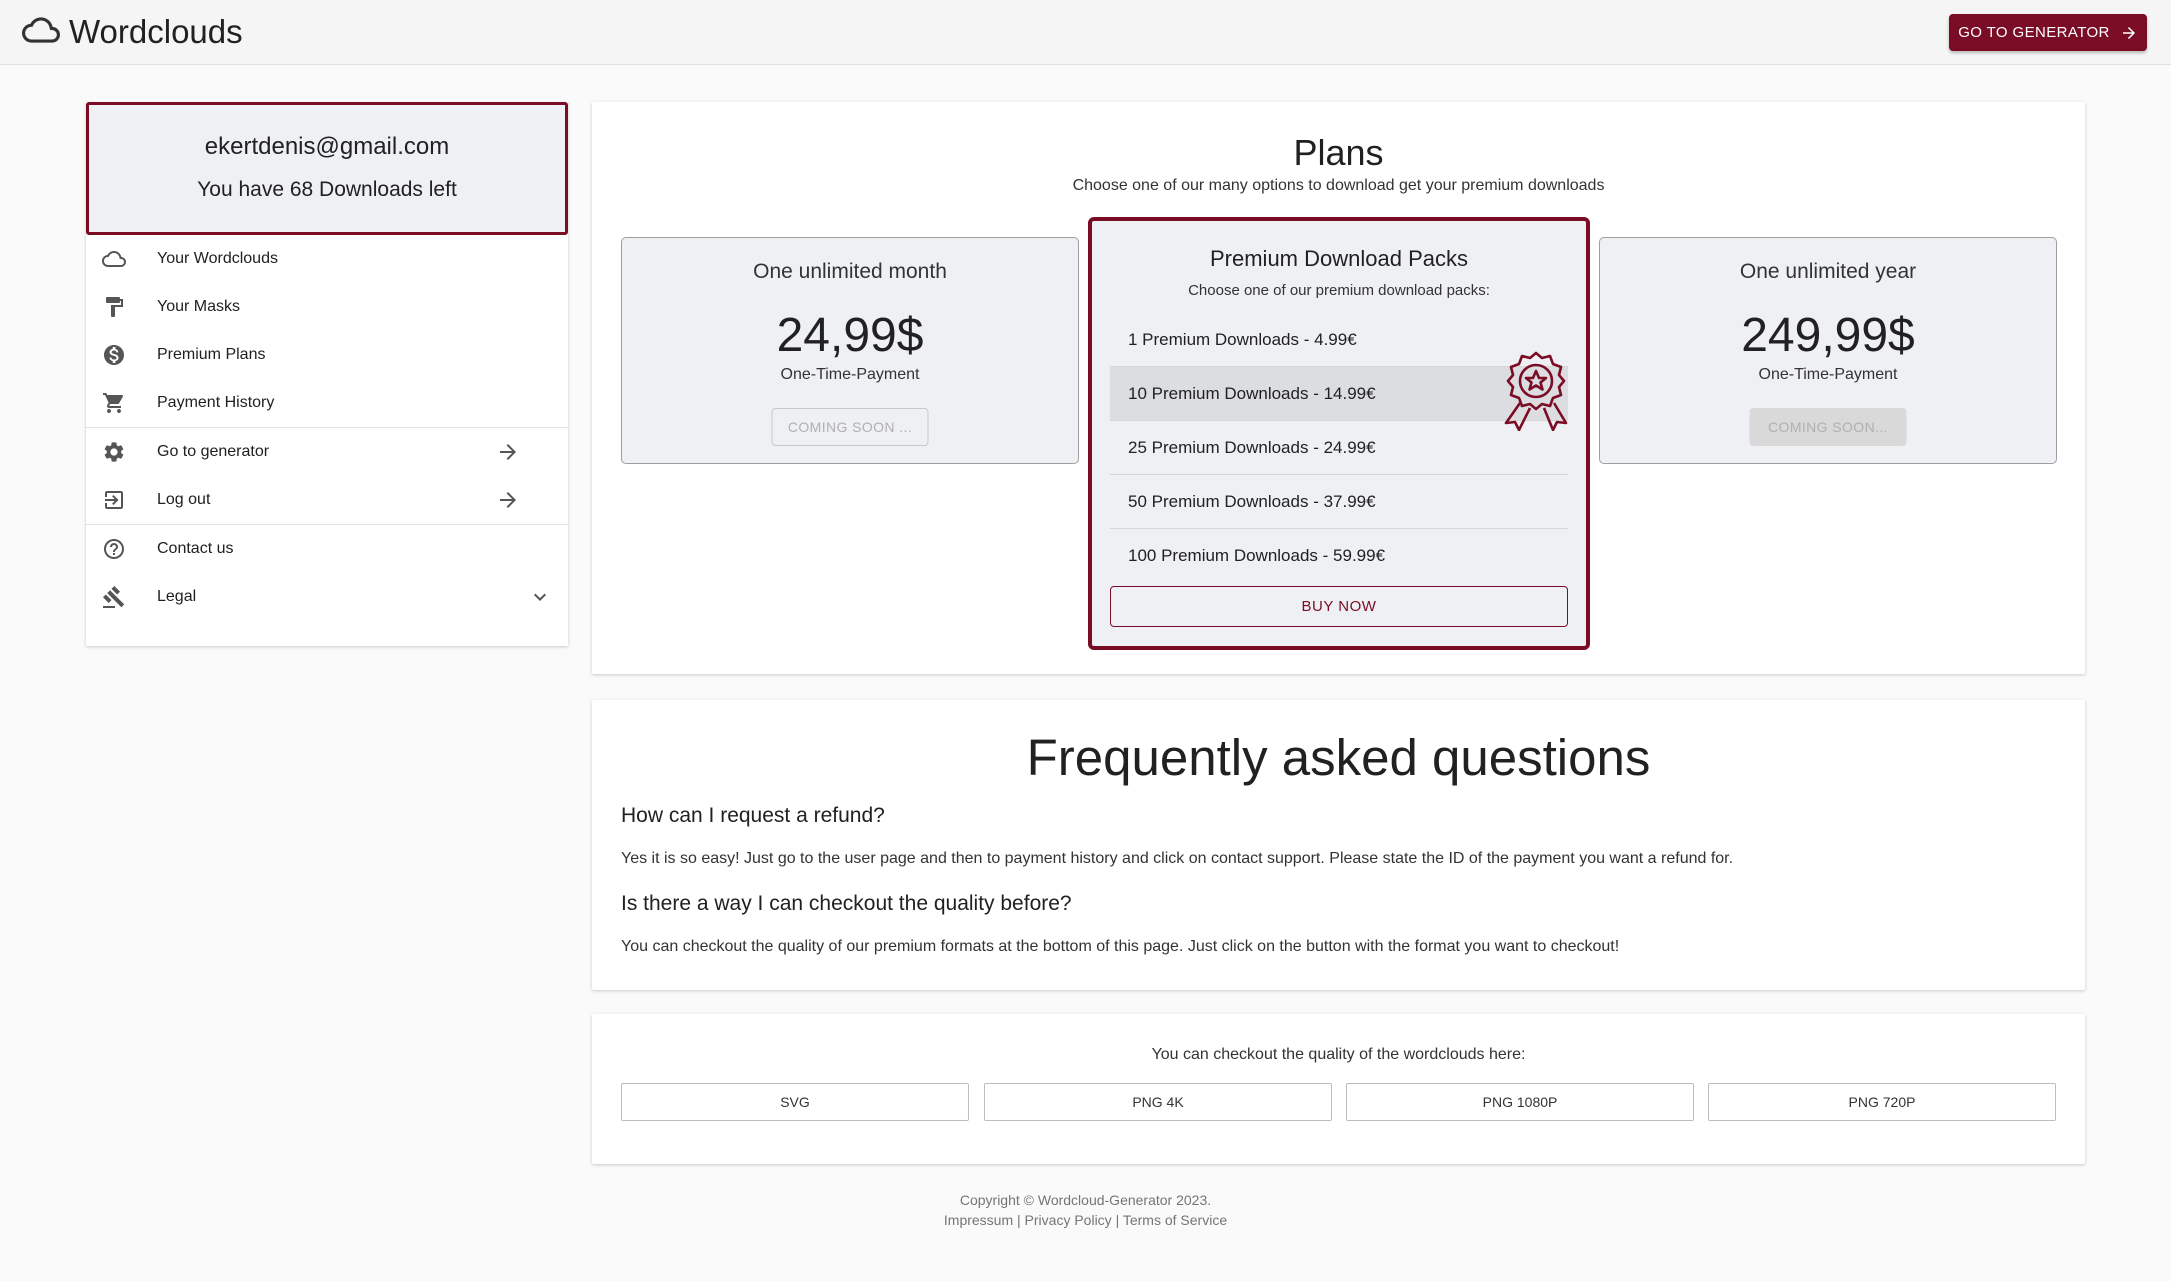  Describe the element at coordinates (795, 1102) in the screenshot. I see `format-button-svg: SVG` at that location.